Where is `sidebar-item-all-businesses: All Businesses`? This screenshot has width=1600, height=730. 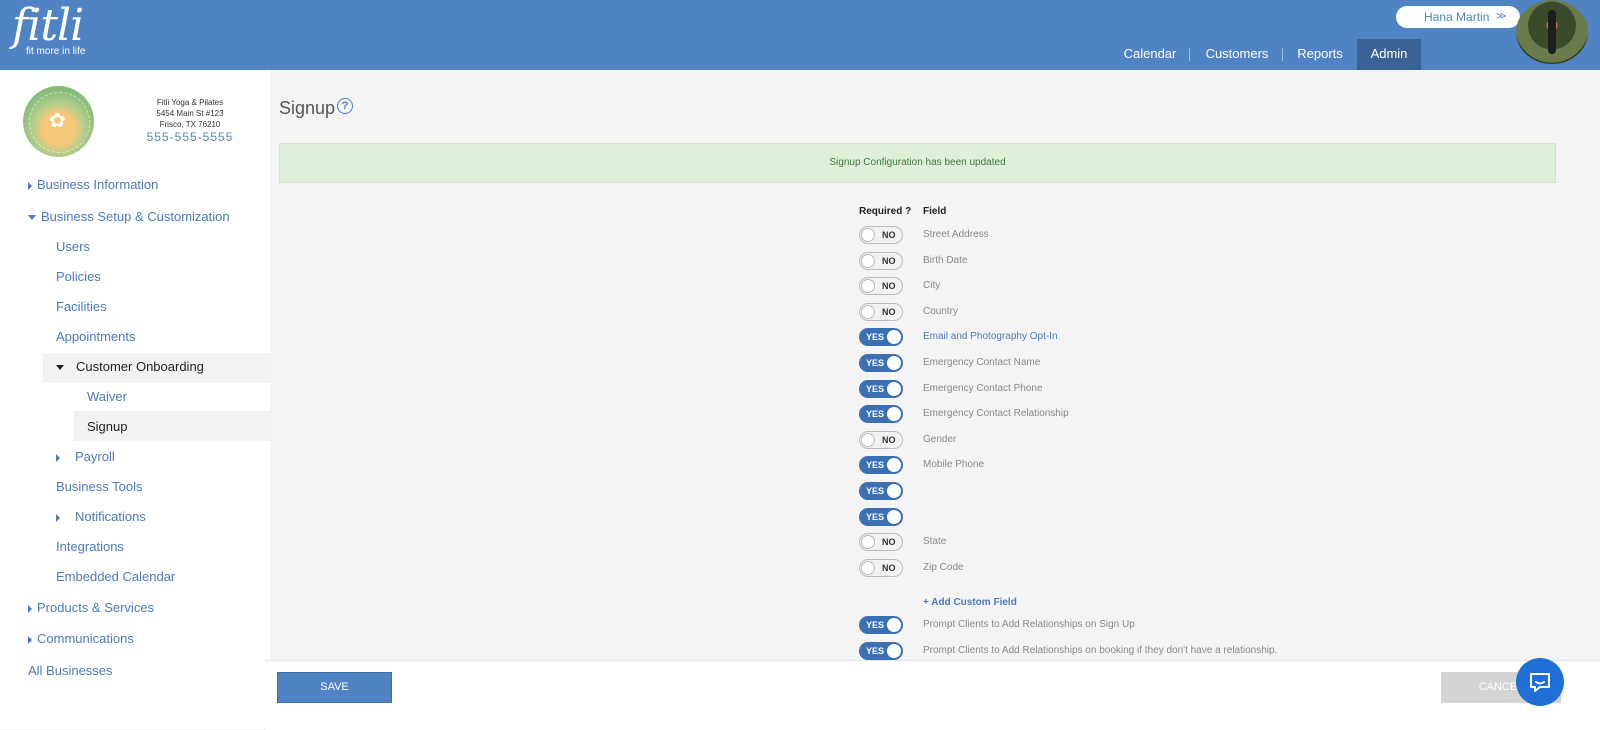
sidebar-item-all-businesses: All Businesses is located at coordinates (70, 670).